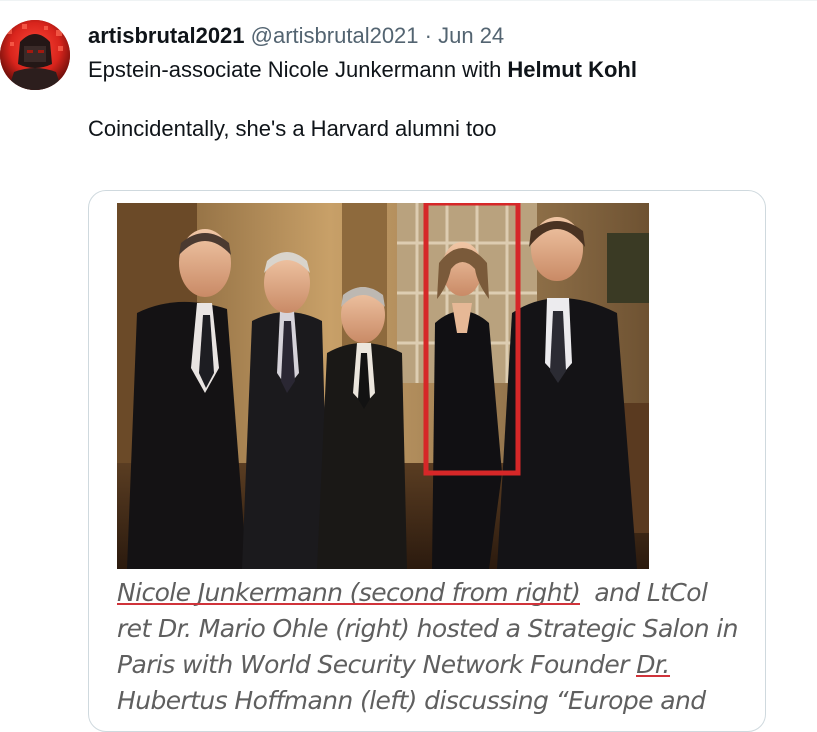 The height and width of the screenshot is (732, 817). I want to click on tweet-text-part: Epstein-associate Nicole Junkermann with, so click(298, 69).